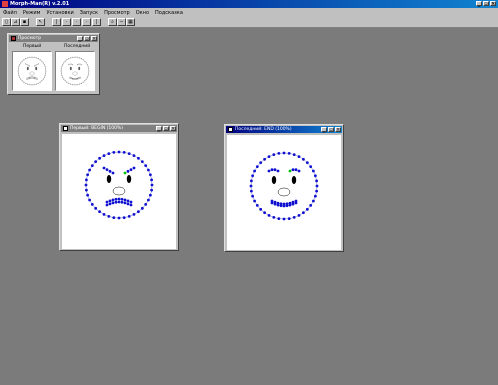 Image resolution: width=498 pixels, height=385 pixels. I want to click on preview-last-thumbnail, so click(75, 71).